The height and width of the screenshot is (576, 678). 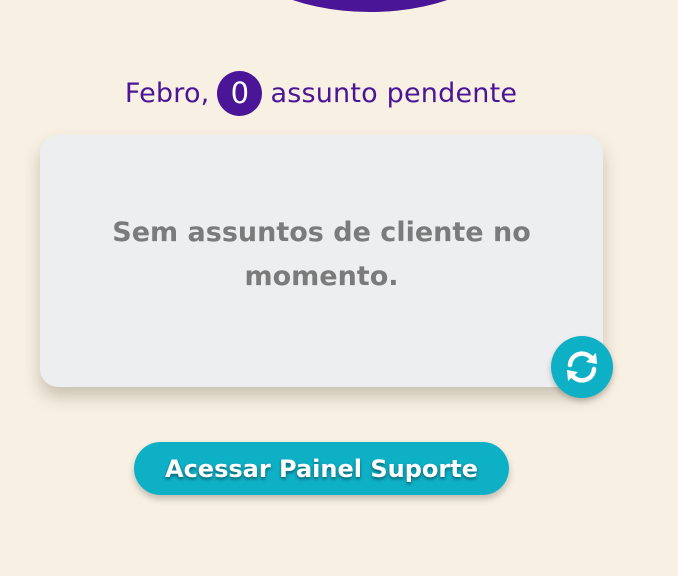 I want to click on pending-summary: Febro, 0 assunto pendente, so click(x=321, y=93).